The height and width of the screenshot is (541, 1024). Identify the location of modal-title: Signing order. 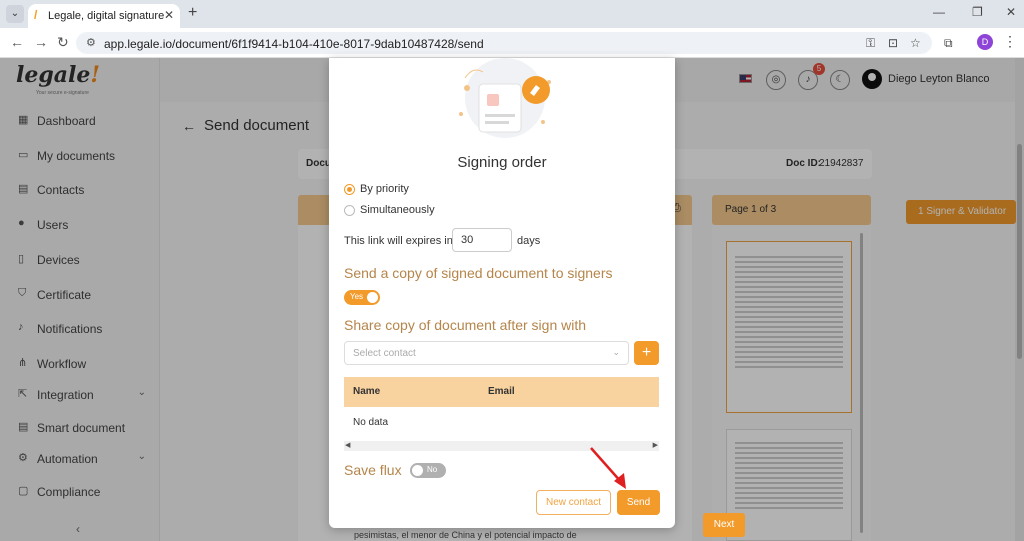
(502, 162).